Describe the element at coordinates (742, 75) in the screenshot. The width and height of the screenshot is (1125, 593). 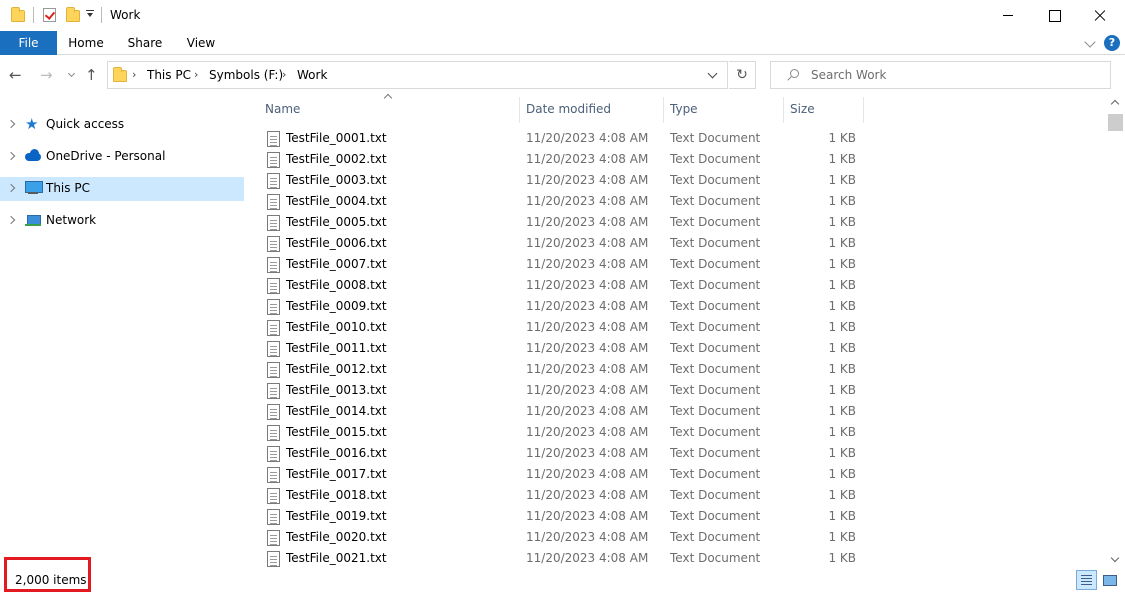
I see `refresh-icon: ↻` at that location.